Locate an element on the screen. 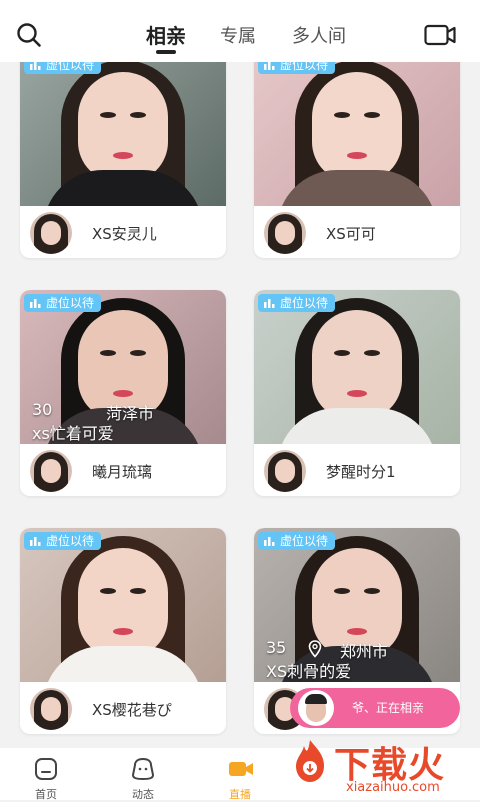 Image resolution: width=480 pixels, height=802 pixels. profile-name: 梦醒时分1 is located at coordinates (361, 472).